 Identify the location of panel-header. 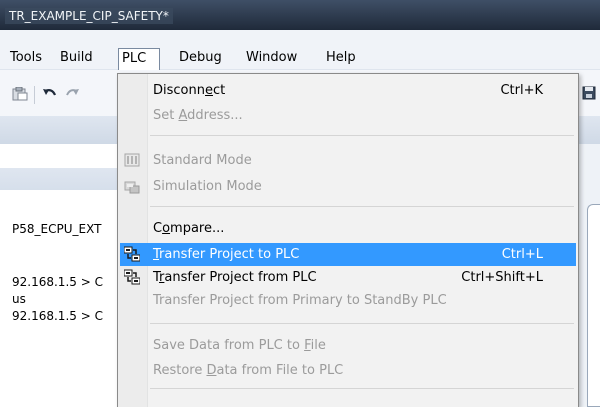
(59, 130).